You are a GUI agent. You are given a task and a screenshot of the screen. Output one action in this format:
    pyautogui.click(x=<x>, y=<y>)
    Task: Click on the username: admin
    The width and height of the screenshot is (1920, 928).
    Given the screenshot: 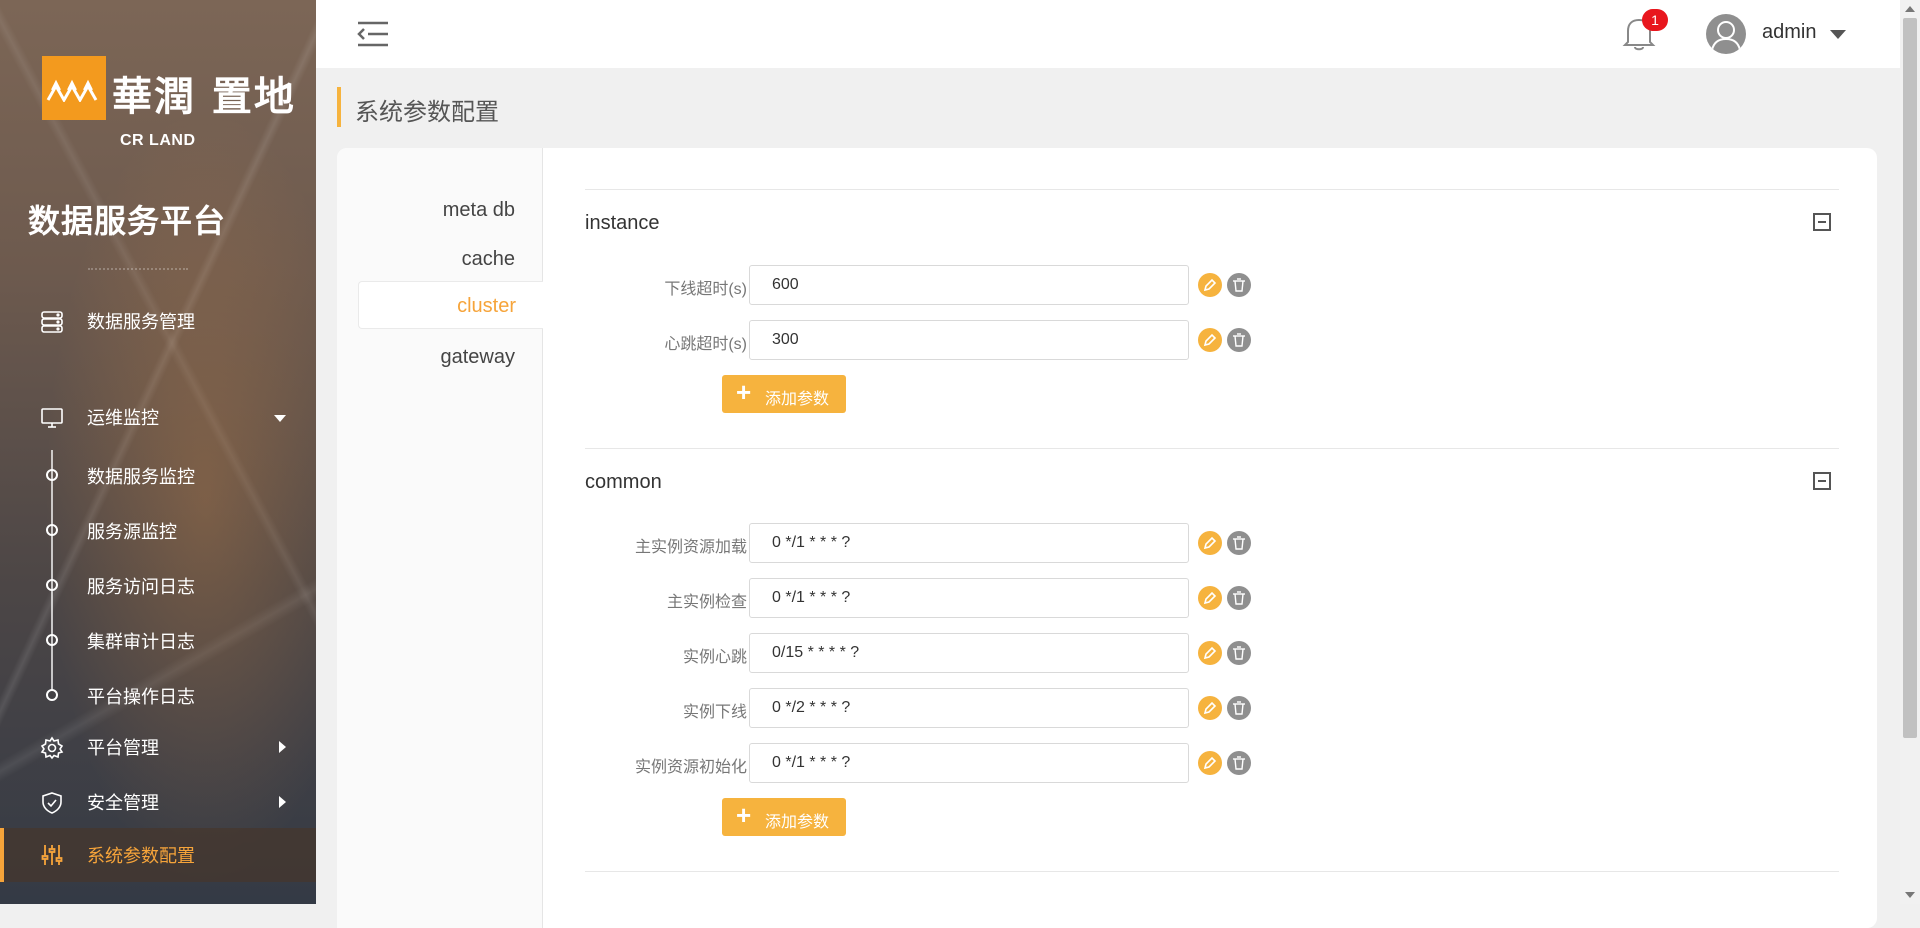 What is the action you would take?
    pyautogui.click(x=1789, y=32)
    